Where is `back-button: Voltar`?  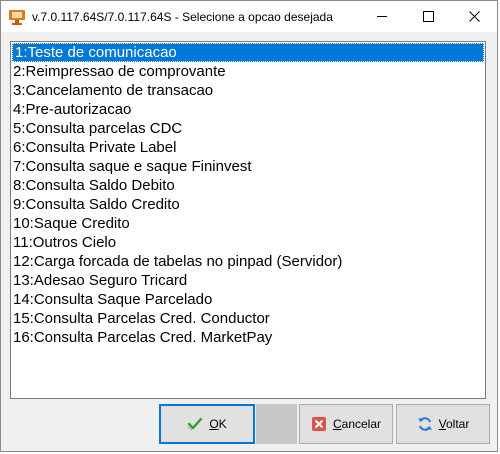 back-button: Voltar is located at coordinates (443, 424).